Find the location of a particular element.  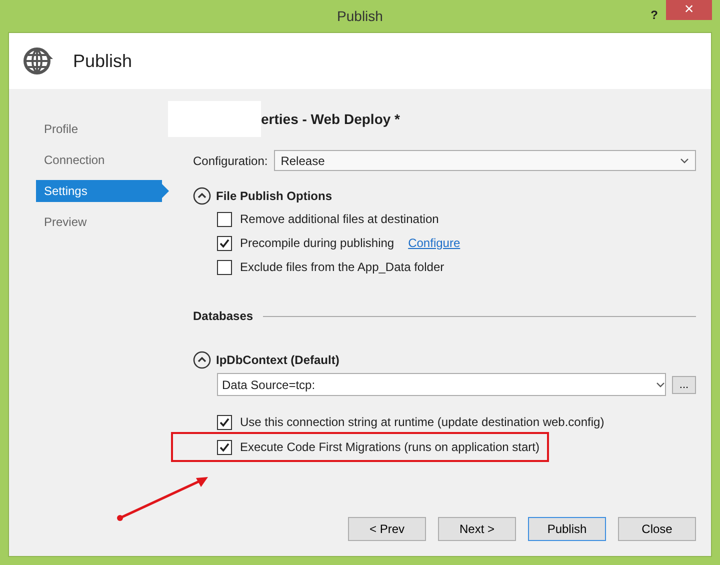

globe-icon is located at coordinates (39, 61).